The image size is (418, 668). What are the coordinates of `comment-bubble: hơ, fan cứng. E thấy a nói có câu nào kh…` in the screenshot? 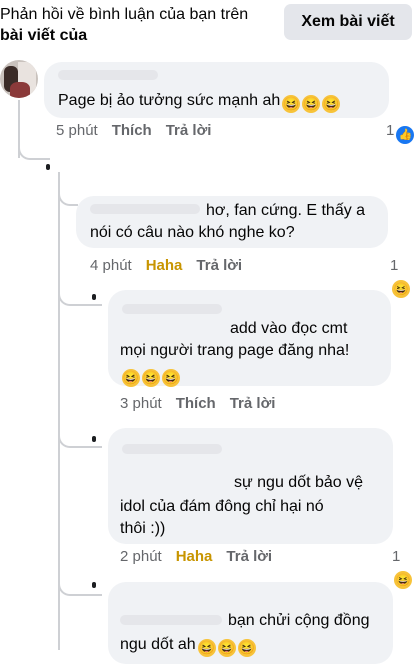 It's located at (232, 222).